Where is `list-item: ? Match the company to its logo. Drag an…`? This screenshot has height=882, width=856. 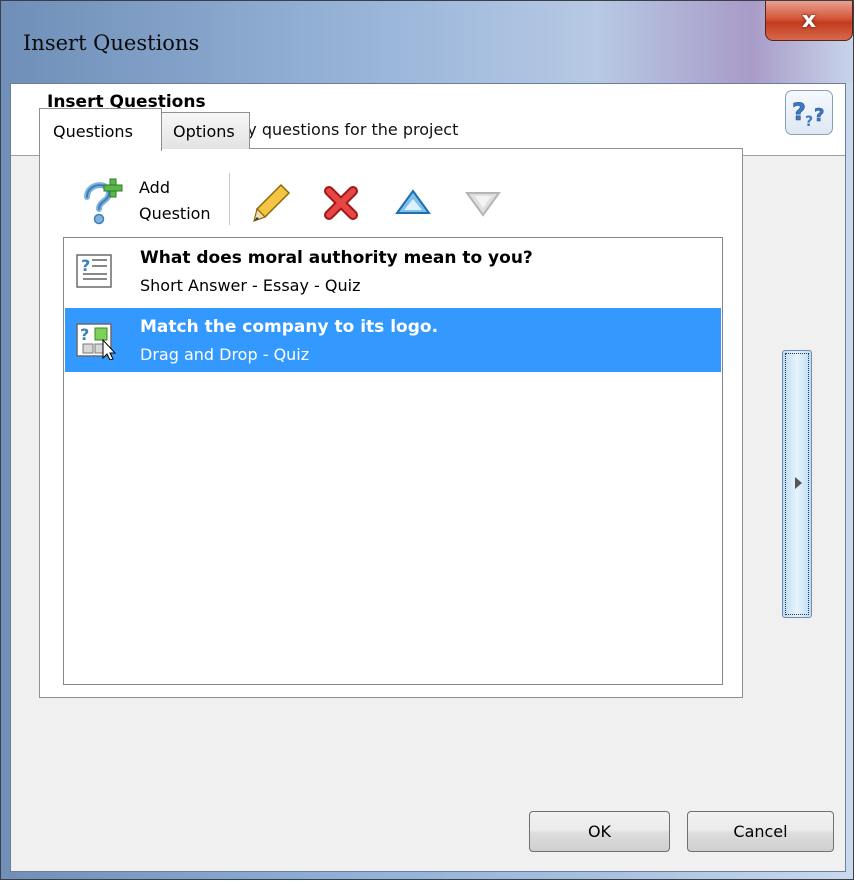 list-item: ? Match the company to its logo. Drag an… is located at coordinates (393, 340).